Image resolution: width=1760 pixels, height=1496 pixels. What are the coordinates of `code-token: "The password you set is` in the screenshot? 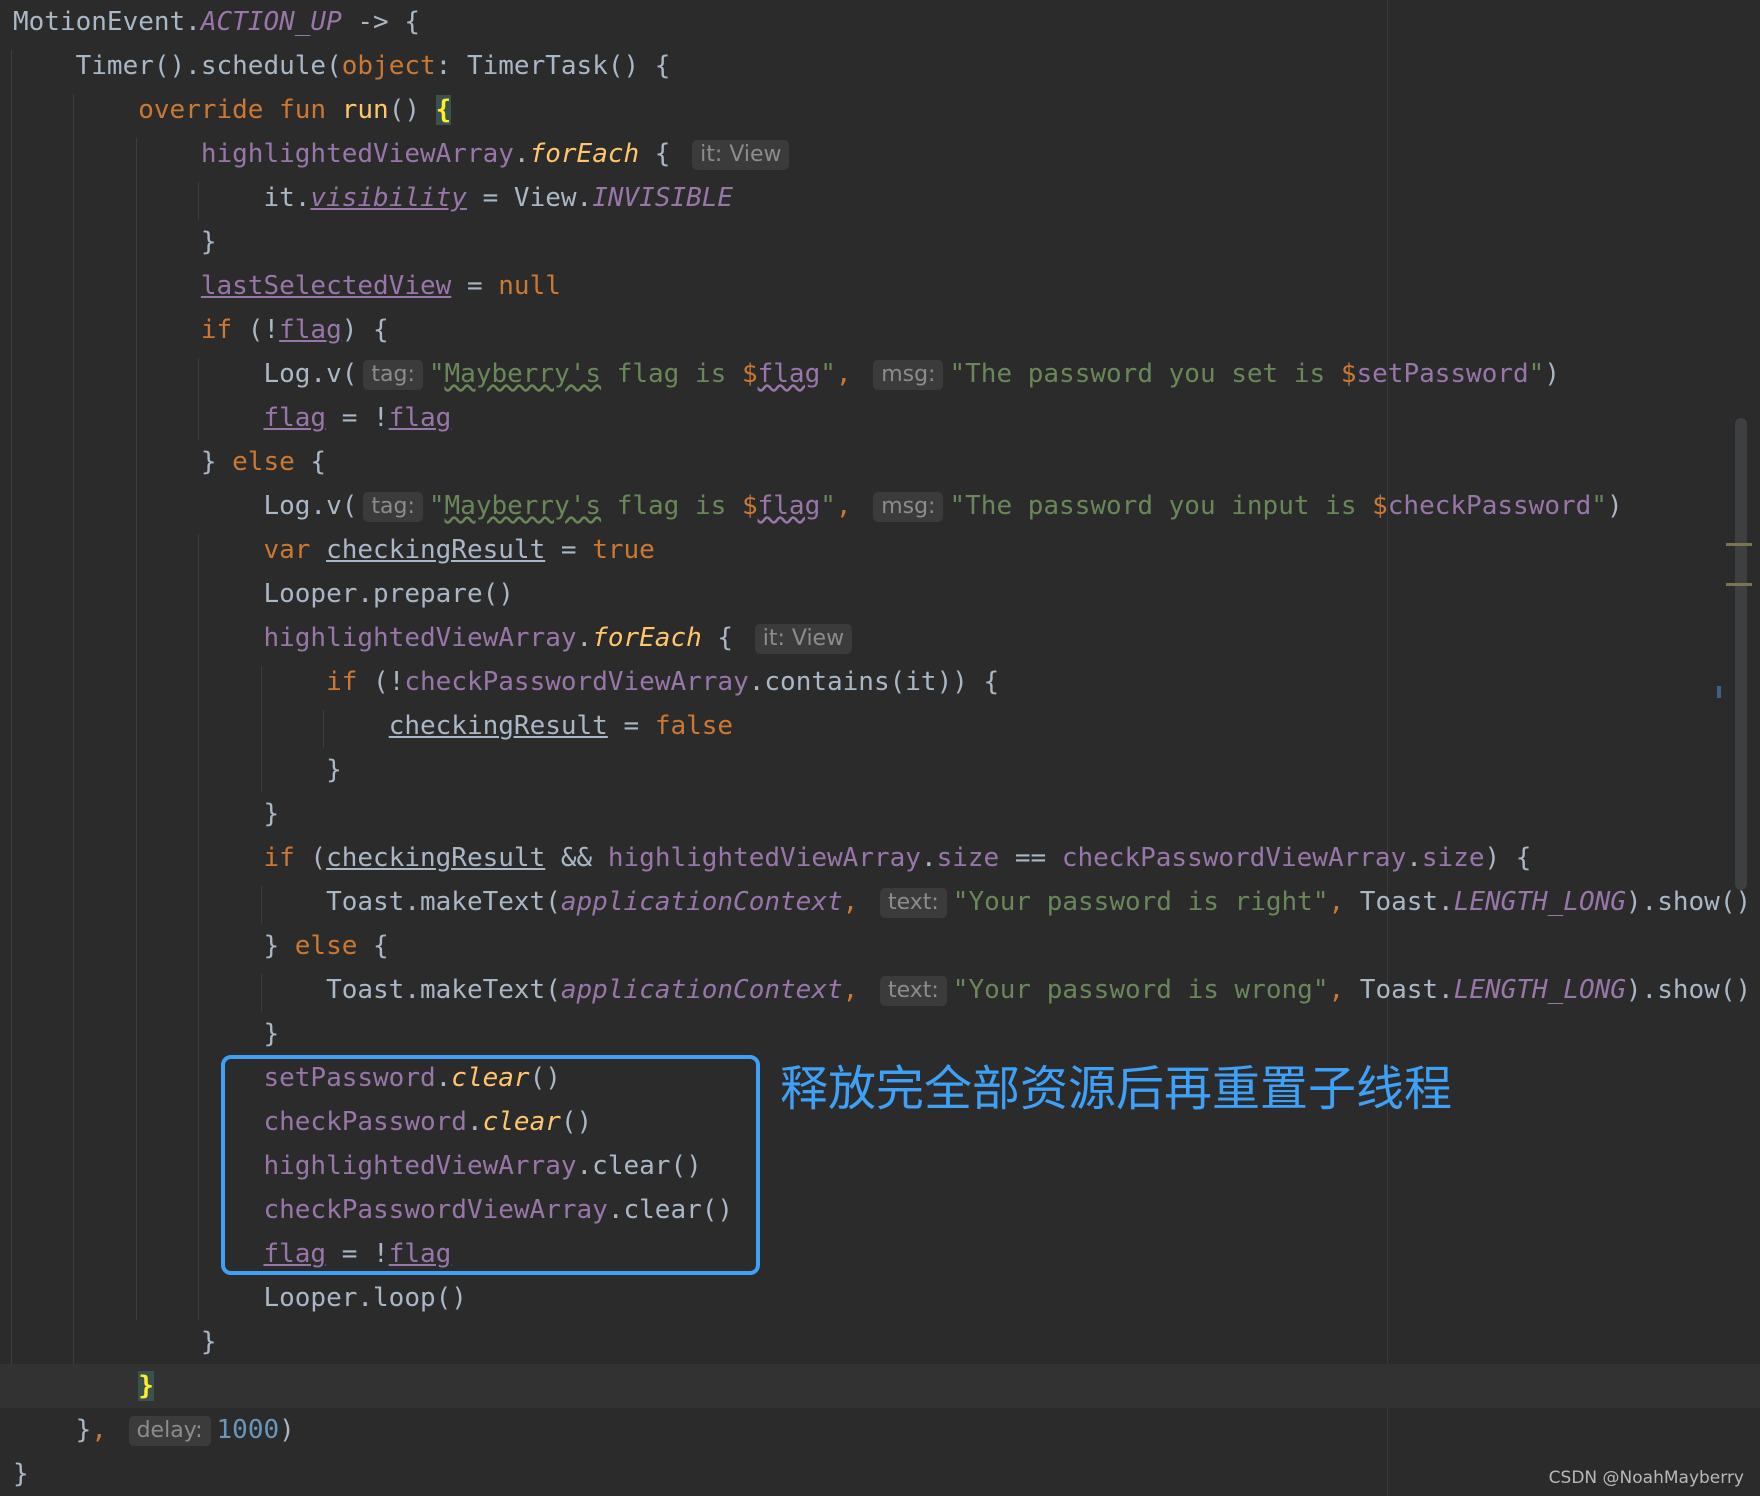 It's located at (1145, 374).